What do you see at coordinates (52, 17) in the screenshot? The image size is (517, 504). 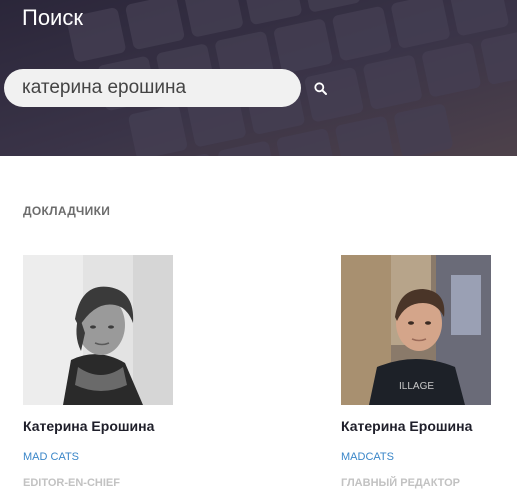 I see `page-title: Поиск` at bounding box center [52, 17].